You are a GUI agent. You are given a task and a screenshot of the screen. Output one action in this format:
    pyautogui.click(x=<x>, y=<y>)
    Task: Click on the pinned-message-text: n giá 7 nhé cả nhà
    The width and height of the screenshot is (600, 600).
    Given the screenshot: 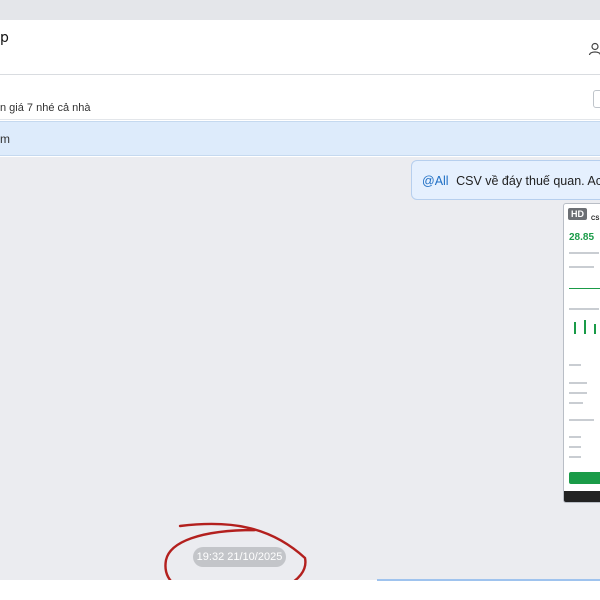 What is the action you would take?
    pyautogui.click(x=45, y=108)
    